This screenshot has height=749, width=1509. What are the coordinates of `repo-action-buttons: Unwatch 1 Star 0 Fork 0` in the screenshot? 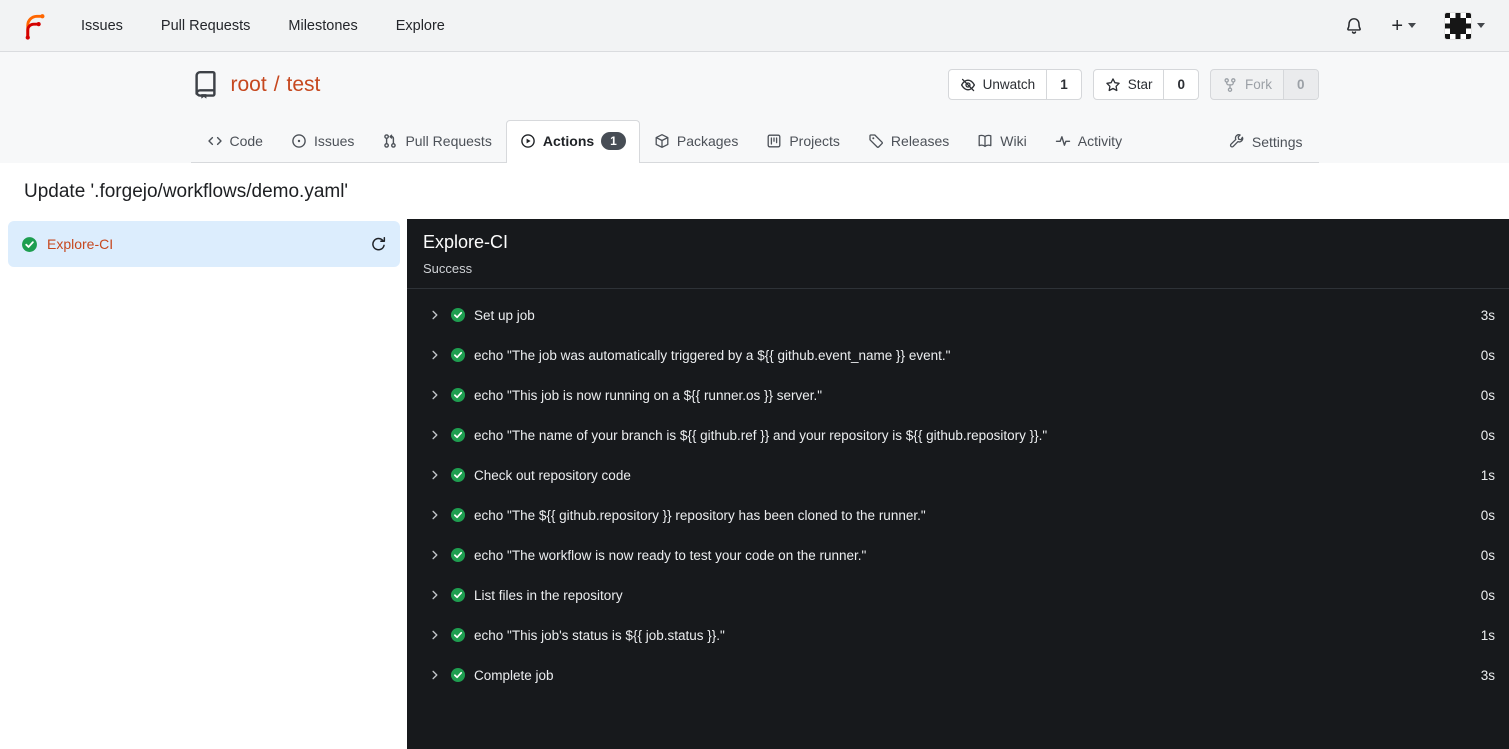 It's located at (1133, 84).